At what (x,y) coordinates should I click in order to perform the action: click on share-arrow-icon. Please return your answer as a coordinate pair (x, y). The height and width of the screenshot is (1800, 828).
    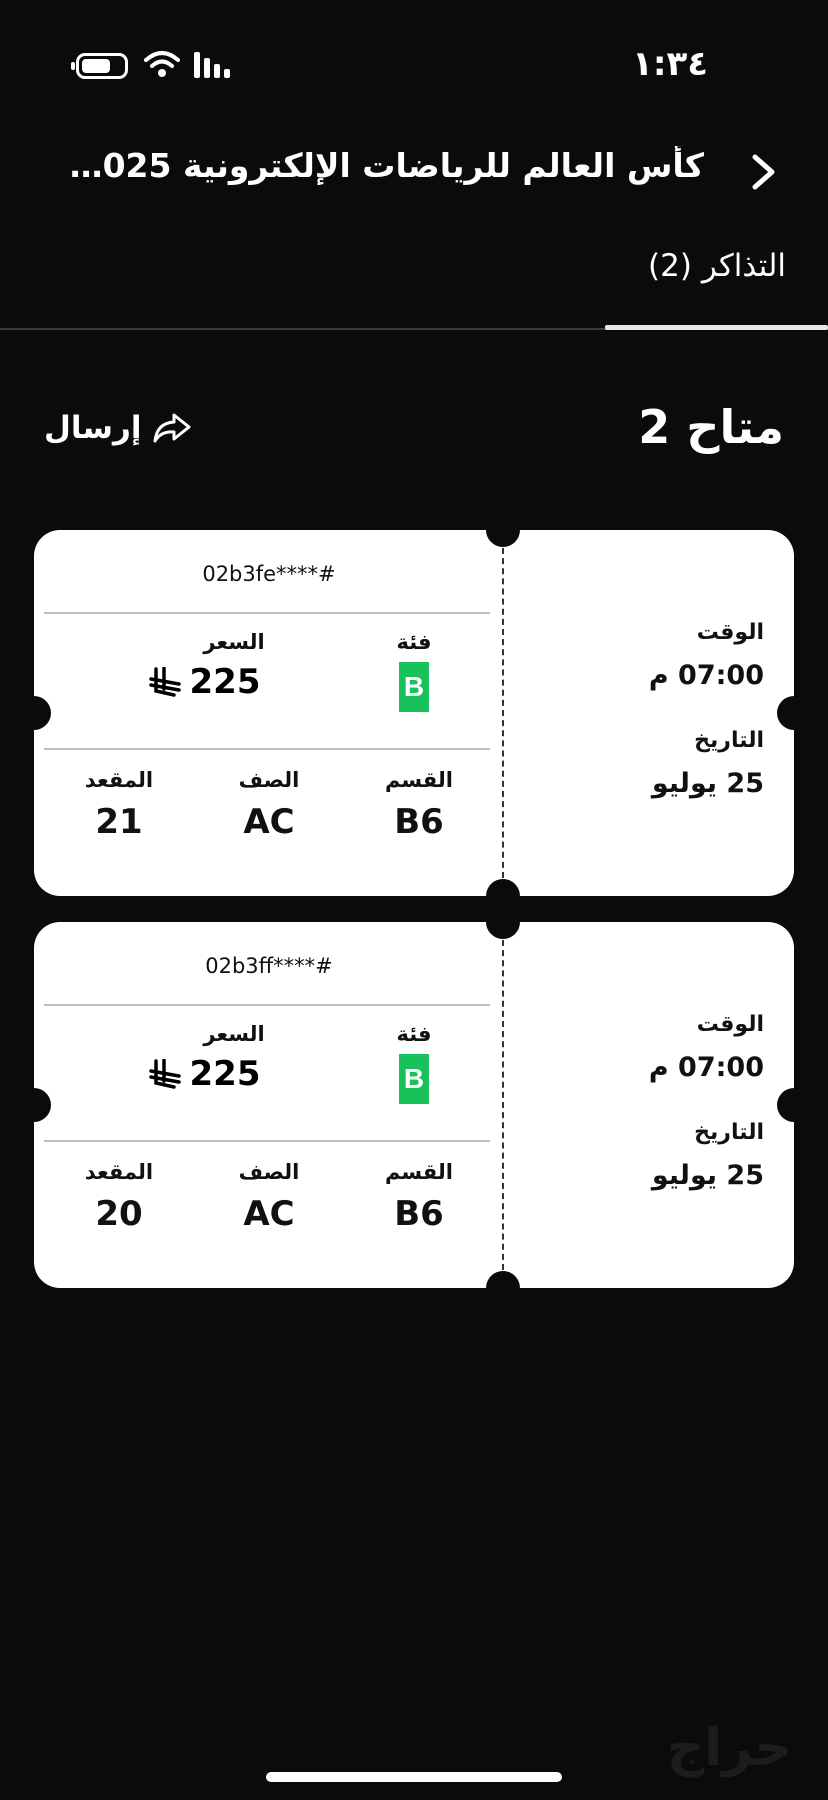
    Looking at the image, I should click on (171, 428).